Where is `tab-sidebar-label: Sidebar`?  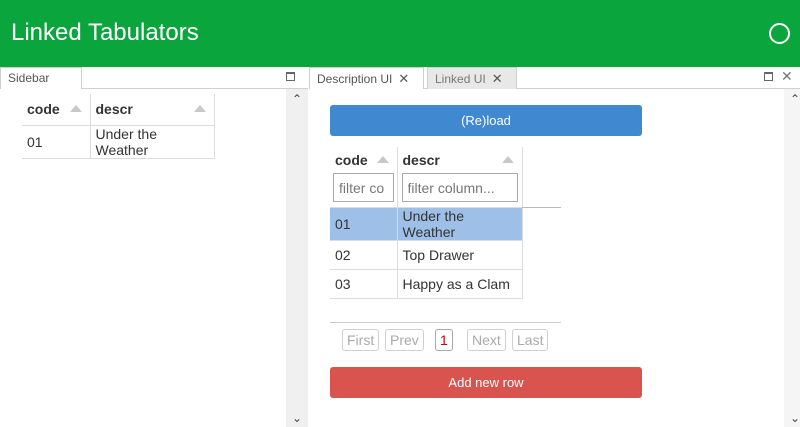 tab-sidebar-label: Sidebar is located at coordinates (29, 78).